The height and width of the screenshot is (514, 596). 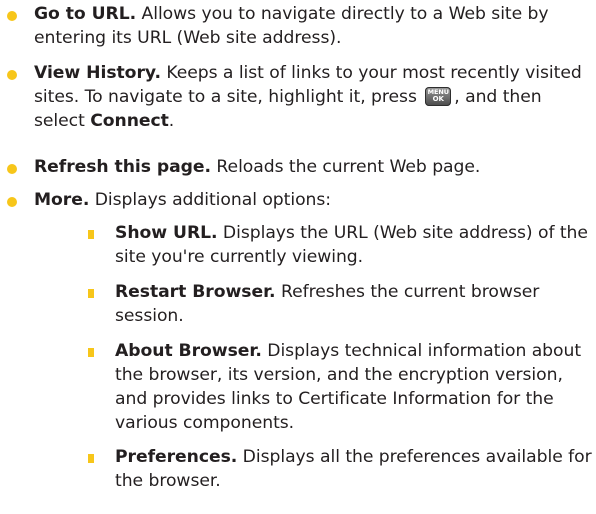 I want to click on item-description: Reloads the current Web page., so click(x=346, y=167).